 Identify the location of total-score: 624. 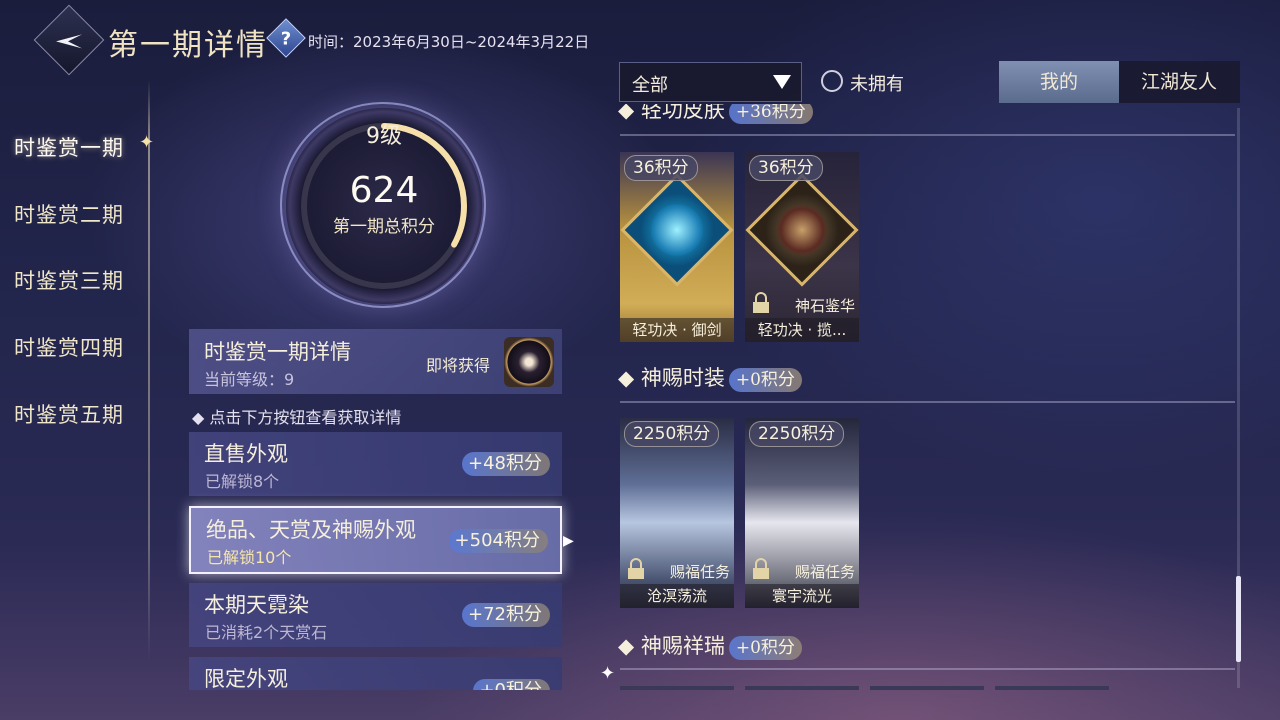
(384, 190).